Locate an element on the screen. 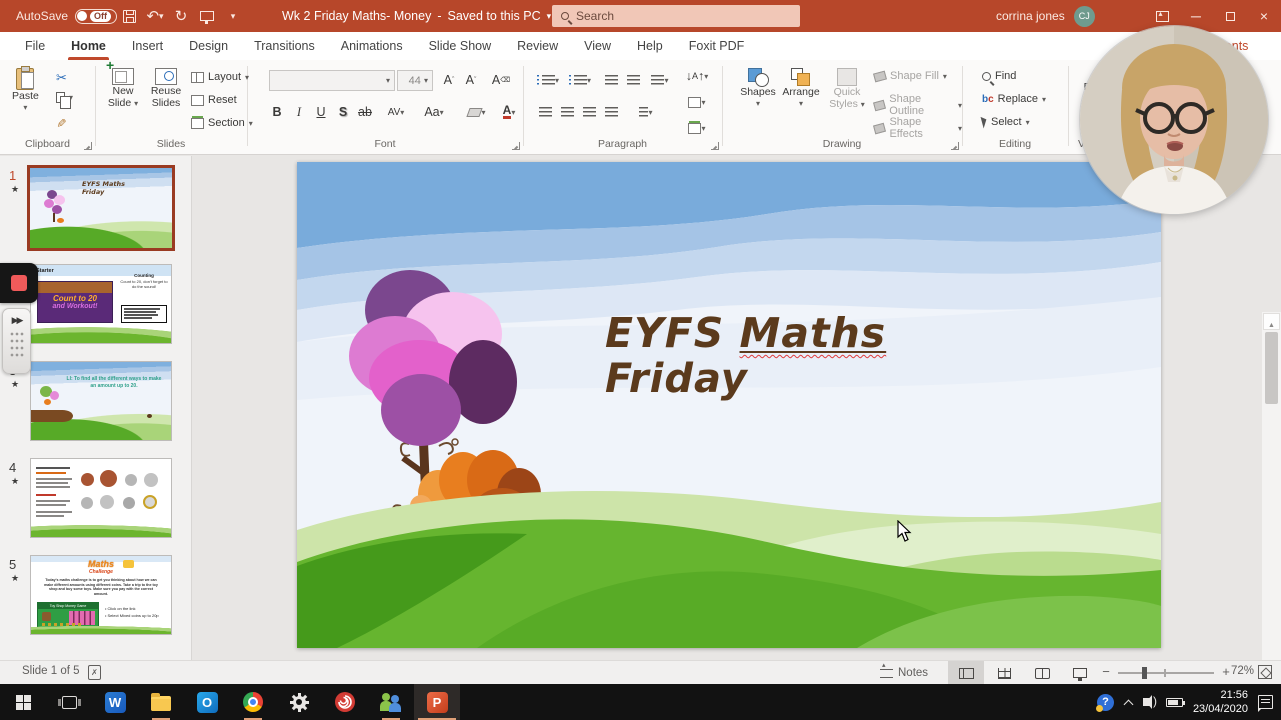 This screenshot has height=720, width=1281. taskbar-spiral-app is located at coordinates (345, 702).